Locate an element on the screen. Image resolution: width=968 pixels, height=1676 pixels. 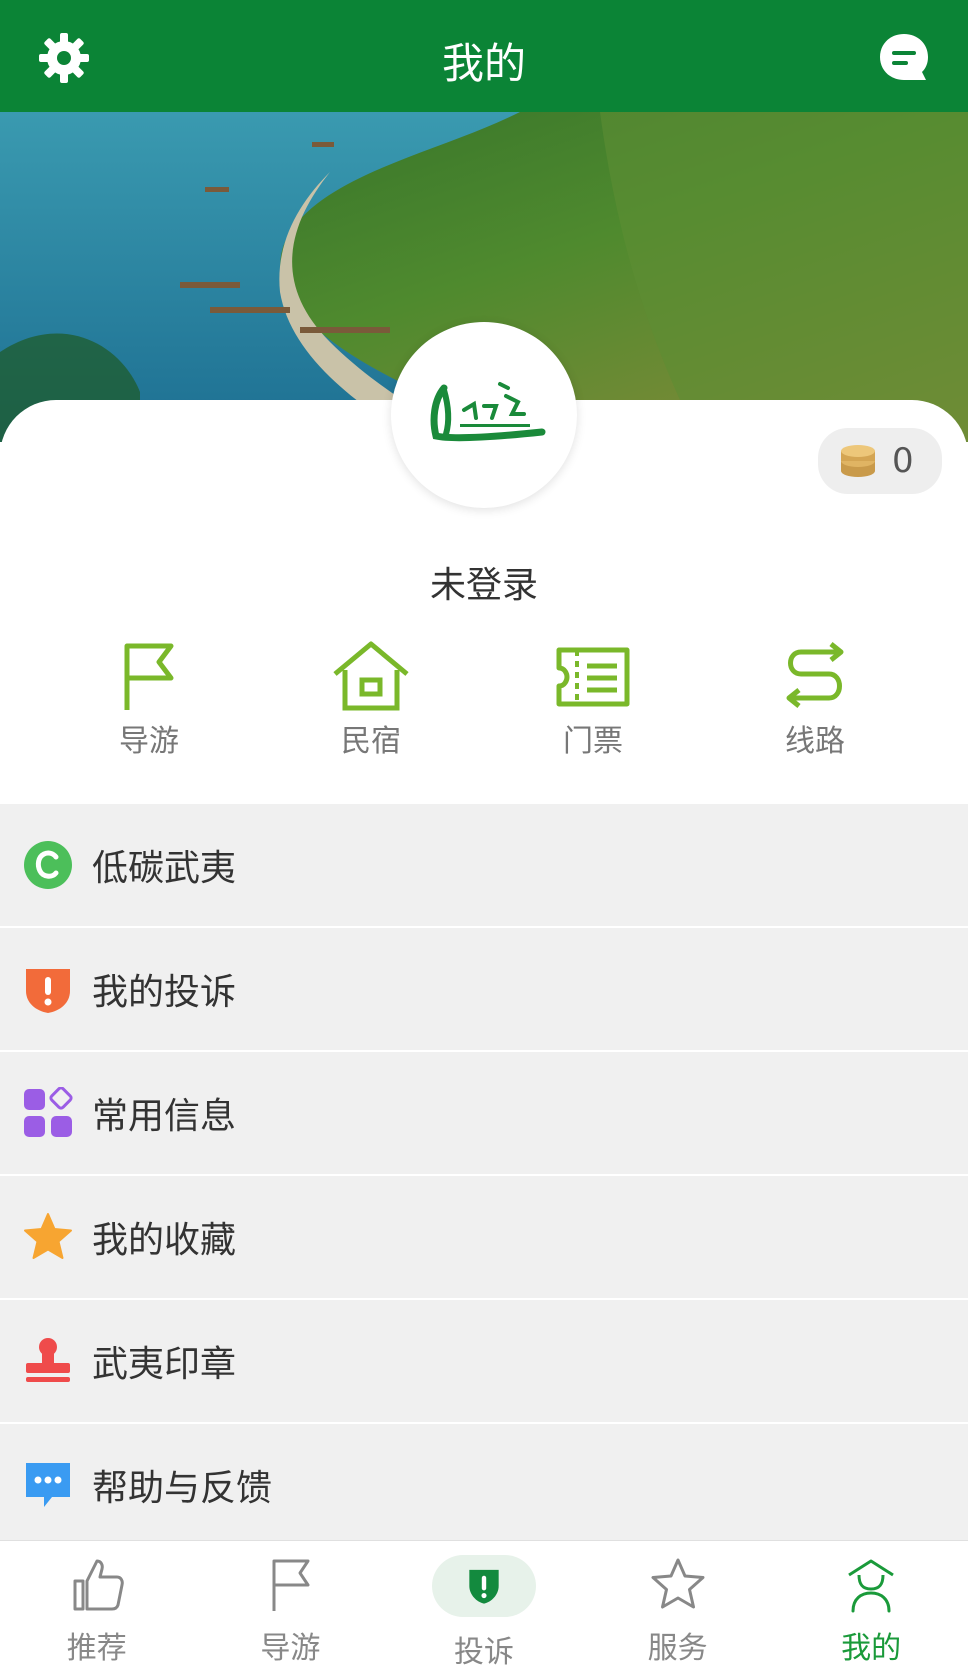
coin-balance: 0 is located at coordinates (880, 461).